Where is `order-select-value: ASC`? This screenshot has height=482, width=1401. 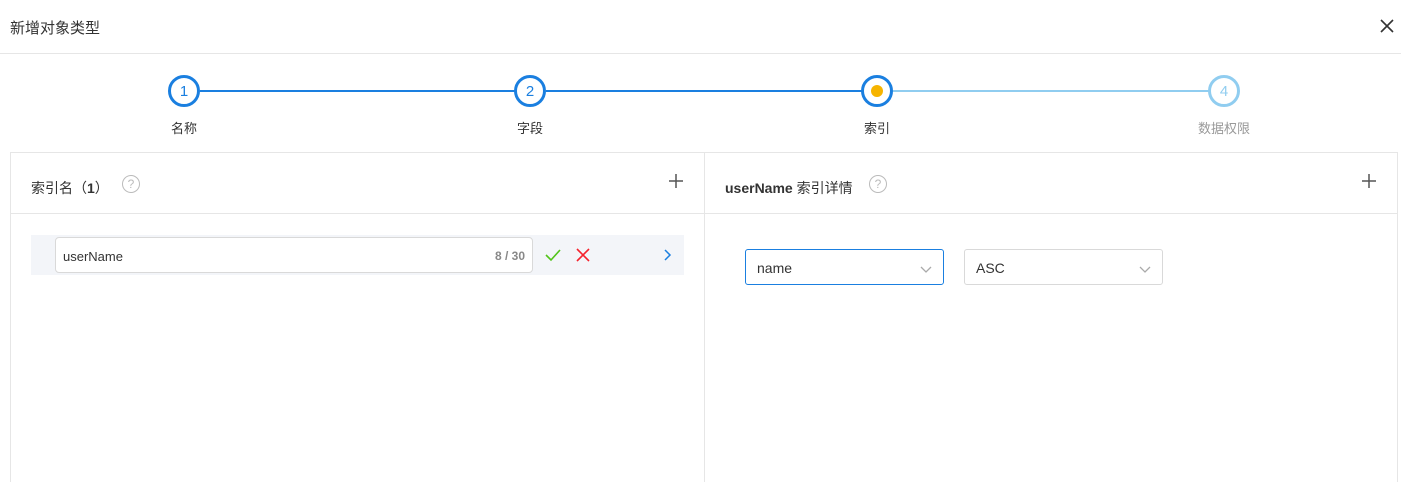
order-select-value: ASC is located at coordinates (990, 268).